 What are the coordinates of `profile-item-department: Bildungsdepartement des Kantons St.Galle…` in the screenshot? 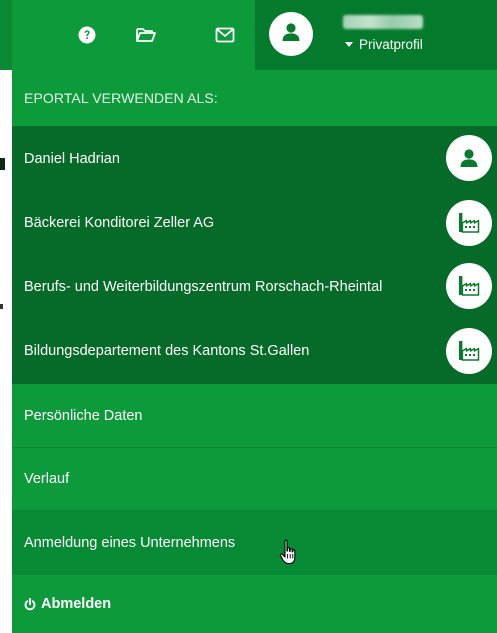 It's located at (254, 351).